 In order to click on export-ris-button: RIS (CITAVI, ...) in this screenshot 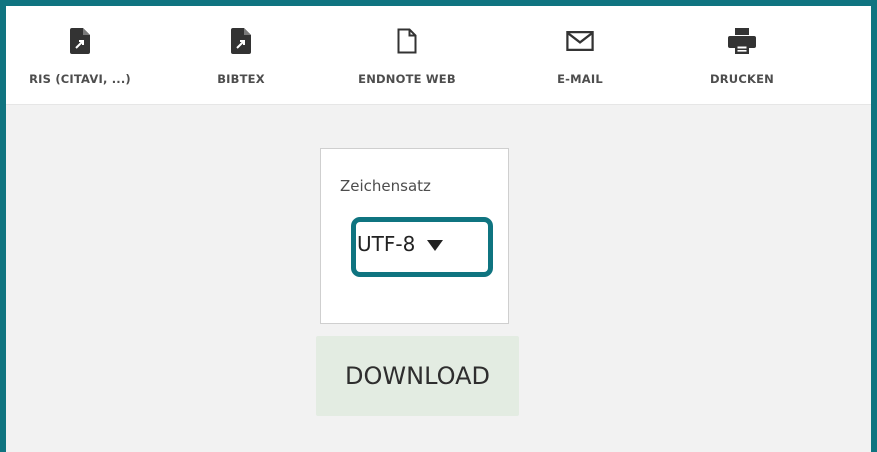, I will do `click(80, 55)`.